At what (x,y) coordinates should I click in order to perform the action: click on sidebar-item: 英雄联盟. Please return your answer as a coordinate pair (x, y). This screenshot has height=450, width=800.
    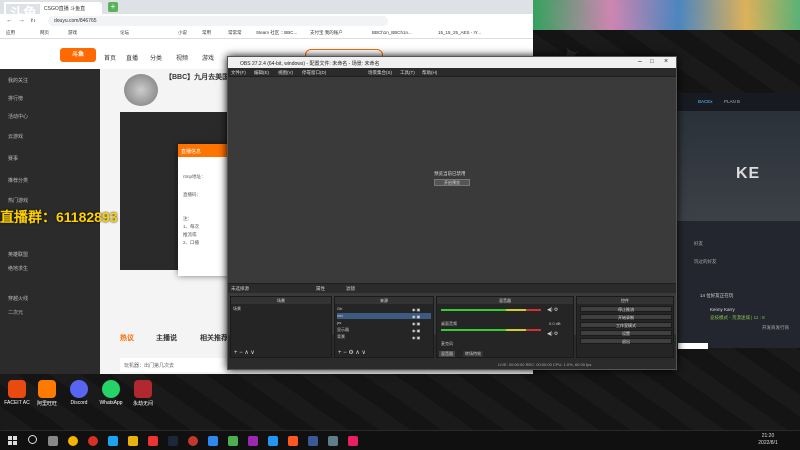
    Looking at the image, I should click on (18, 254).